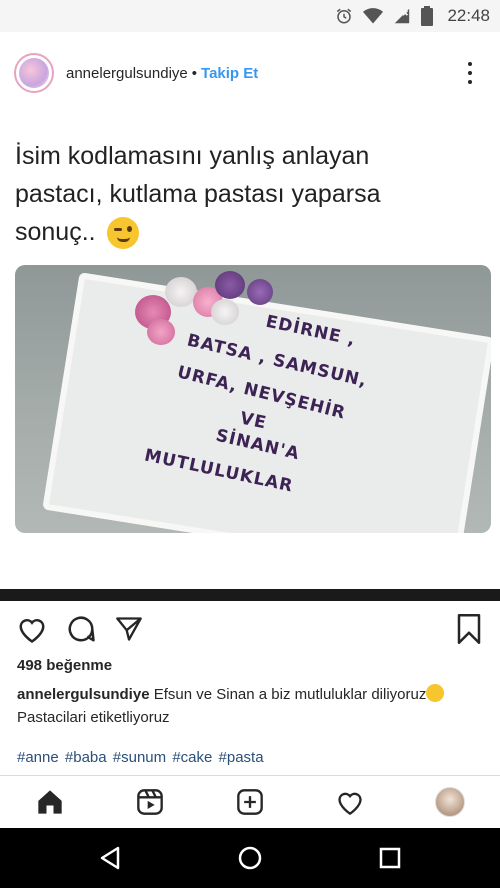 This screenshot has width=500, height=888. I want to click on hashtags: #anne #baba #sunum #cake #pasta, so click(140, 757).